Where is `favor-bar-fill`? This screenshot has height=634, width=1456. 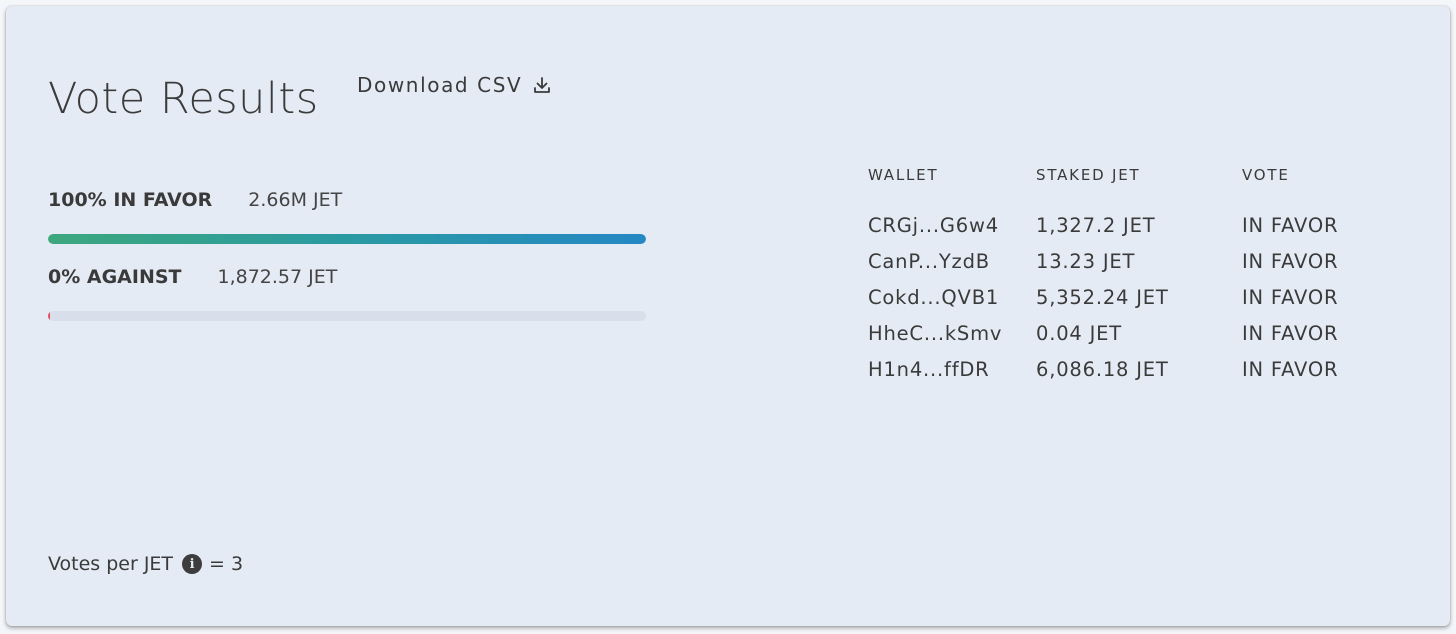
favor-bar-fill is located at coordinates (347, 239).